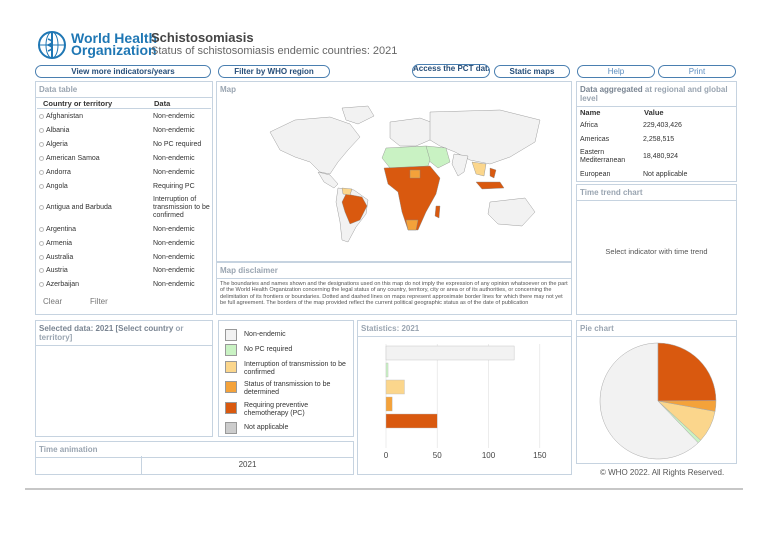  I want to click on more-indicators-button: View more indicators/years, so click(123, 71).